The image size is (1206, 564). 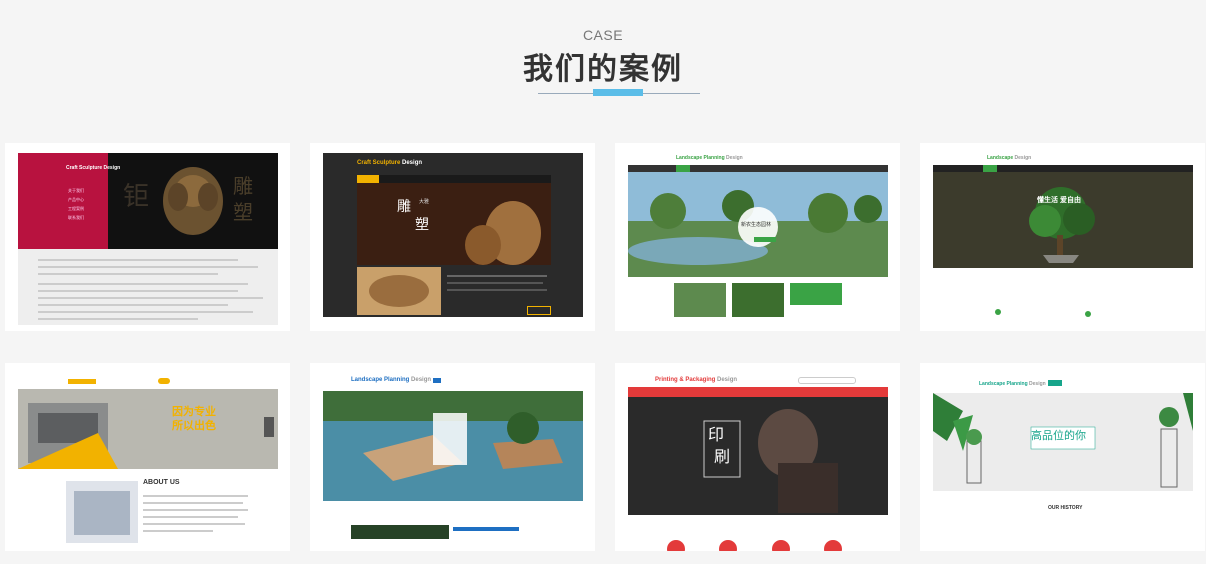 What do you see at coordinates (603, 69) in the screenshot?
I see `section-title: 我们的案例` at bounding box center [603, 69].